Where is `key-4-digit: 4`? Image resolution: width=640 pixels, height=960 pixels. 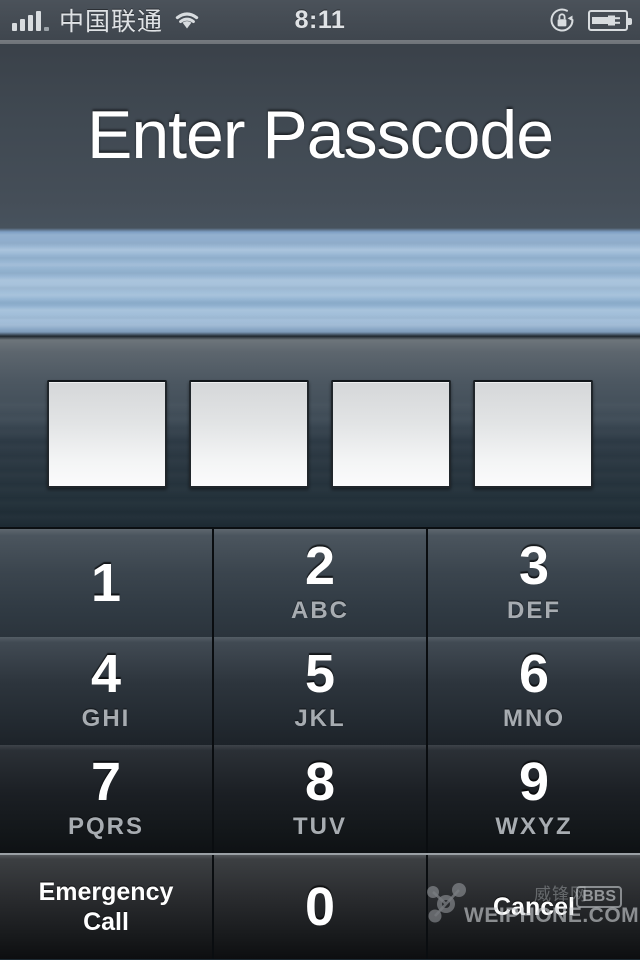
key-4-digit: 4 is located at coordinates (106, 674).